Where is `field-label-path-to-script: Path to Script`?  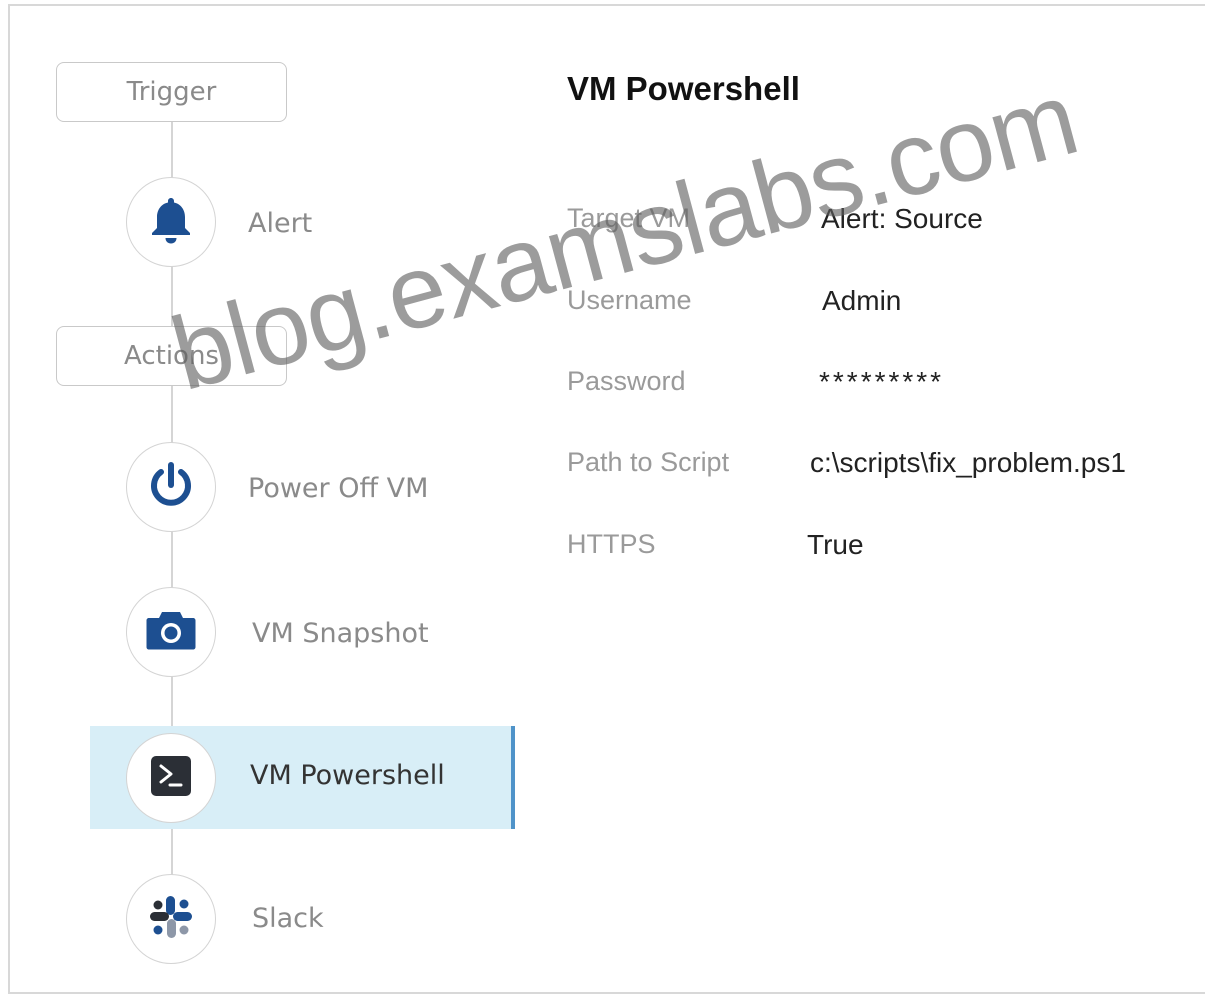 field-label-path-to-script: Path to Script is located at coordinates (648, 462).